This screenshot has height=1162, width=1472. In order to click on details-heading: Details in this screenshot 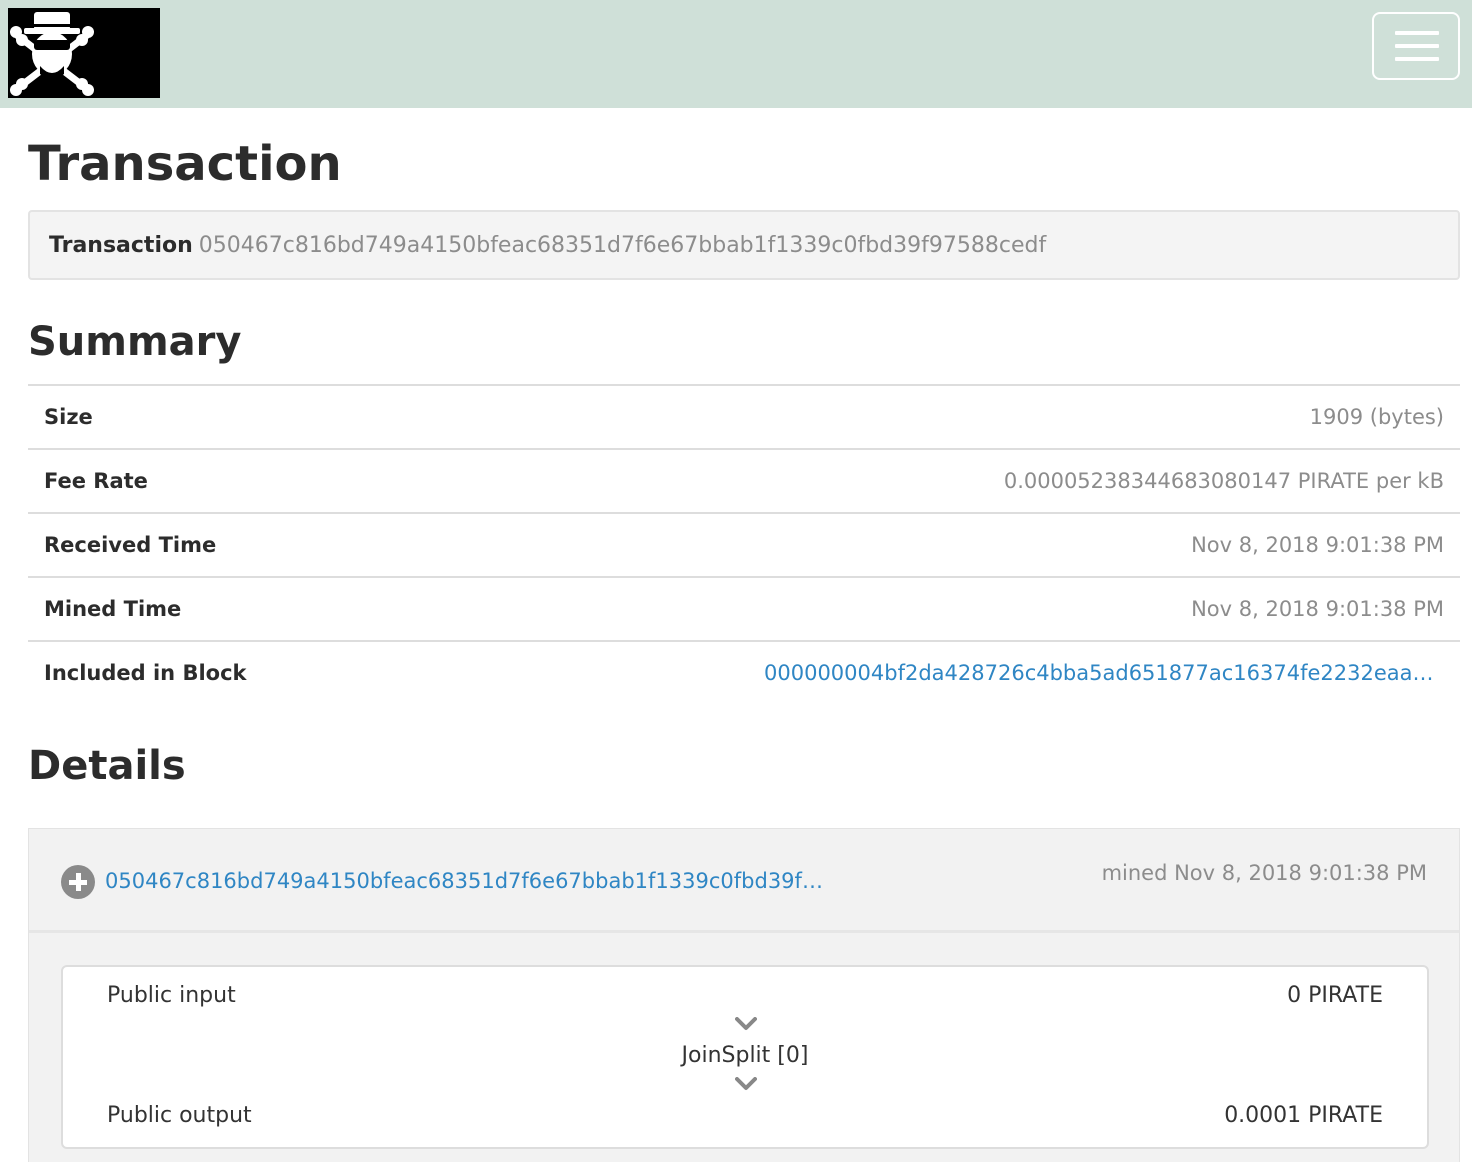, I will do `click(107, 766)`.